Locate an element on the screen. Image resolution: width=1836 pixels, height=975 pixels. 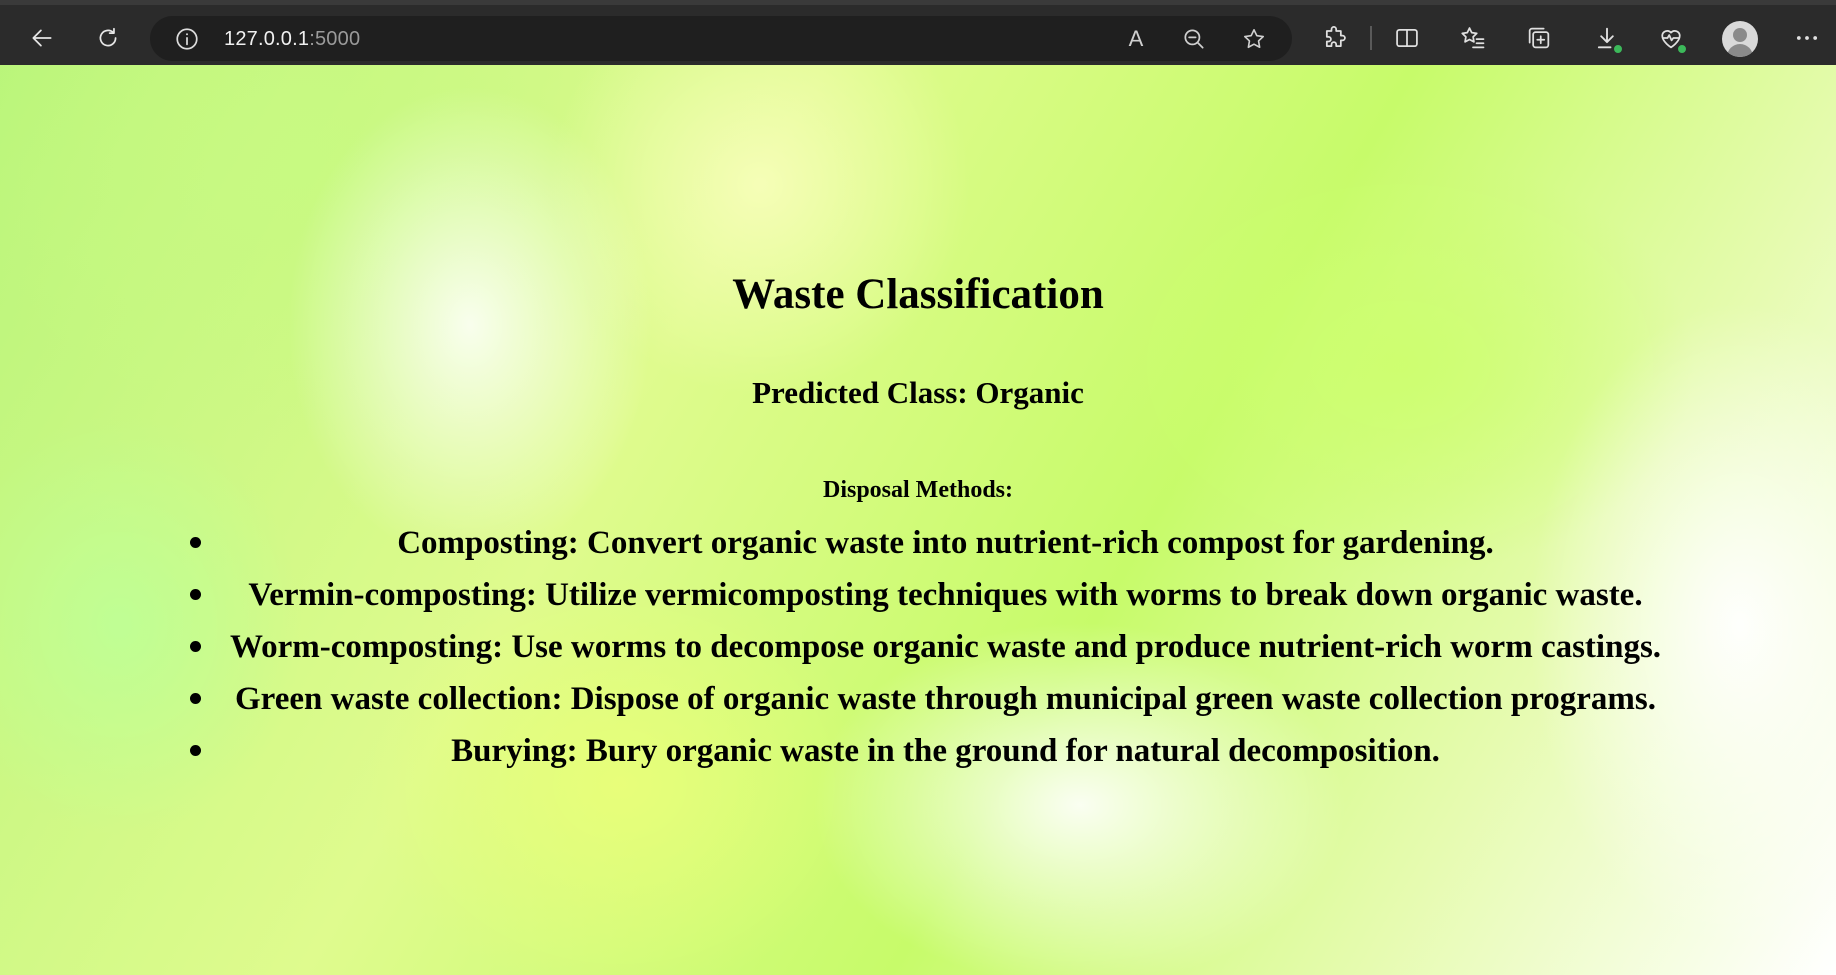
favorite-star-icon is located at coordinates (1254, 38).